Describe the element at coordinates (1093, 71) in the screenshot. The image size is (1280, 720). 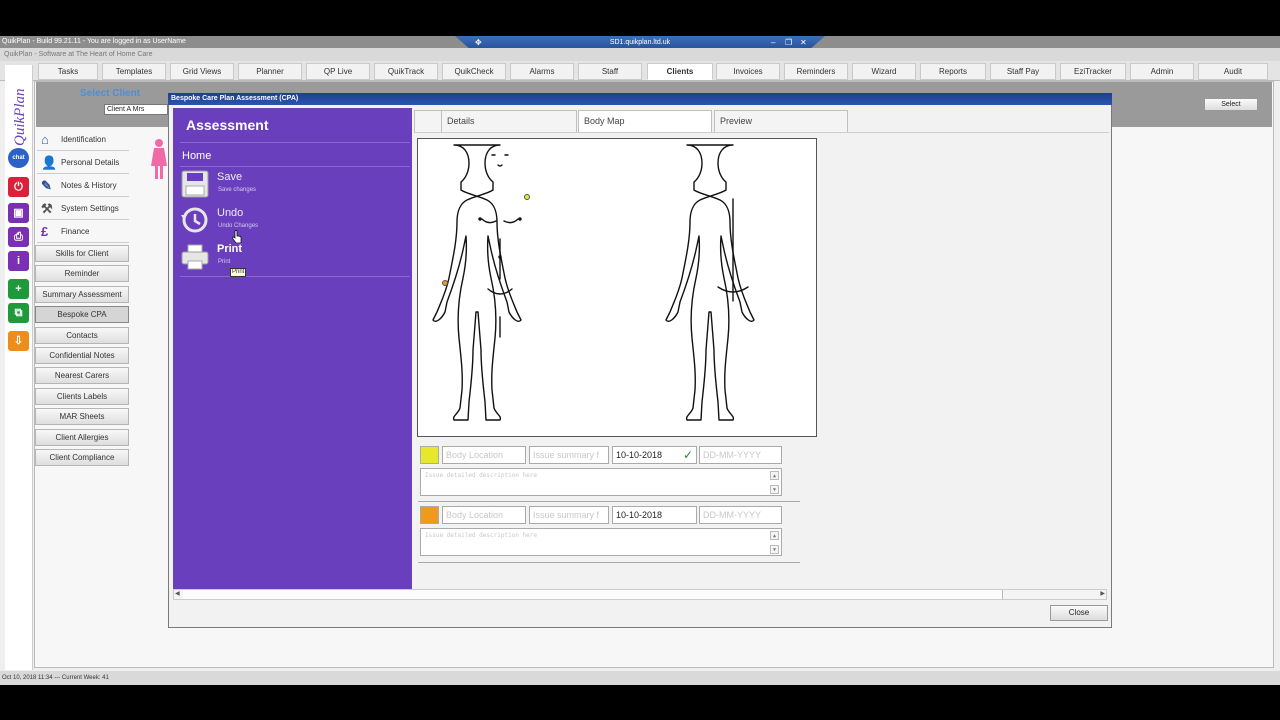
I see `menu-item-ezitracker: EziTracker` at that location.